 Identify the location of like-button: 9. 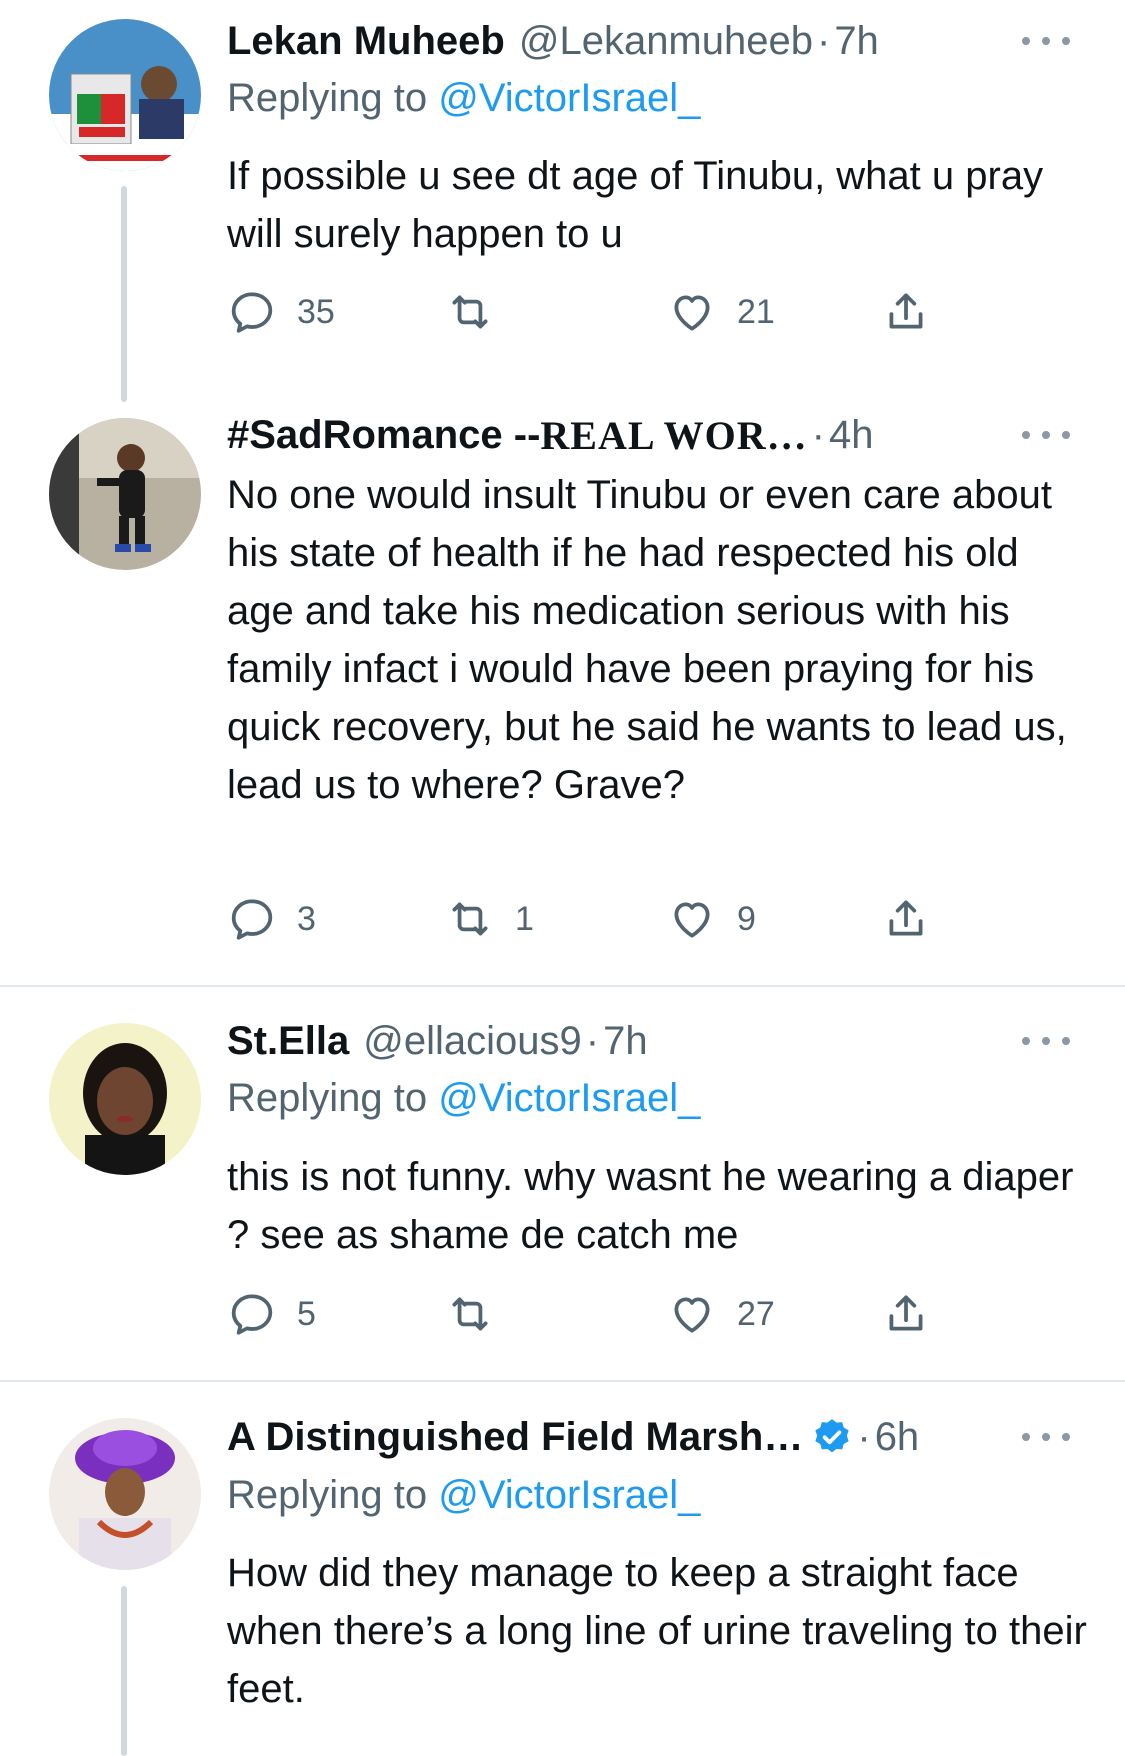
(711, 919).